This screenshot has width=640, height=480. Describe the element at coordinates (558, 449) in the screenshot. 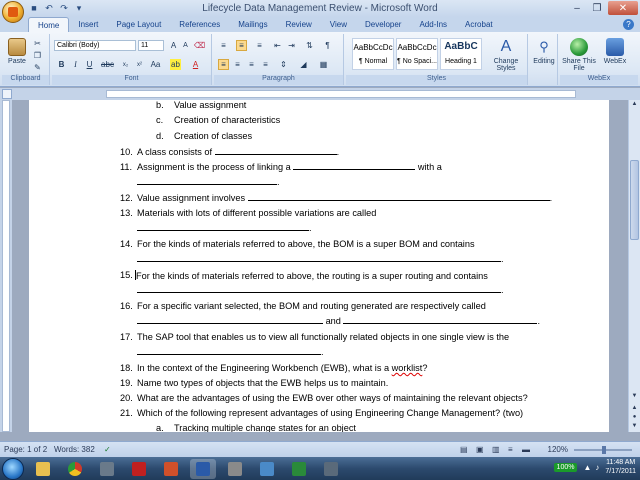

I see `zoom-level: 120%` at that location.